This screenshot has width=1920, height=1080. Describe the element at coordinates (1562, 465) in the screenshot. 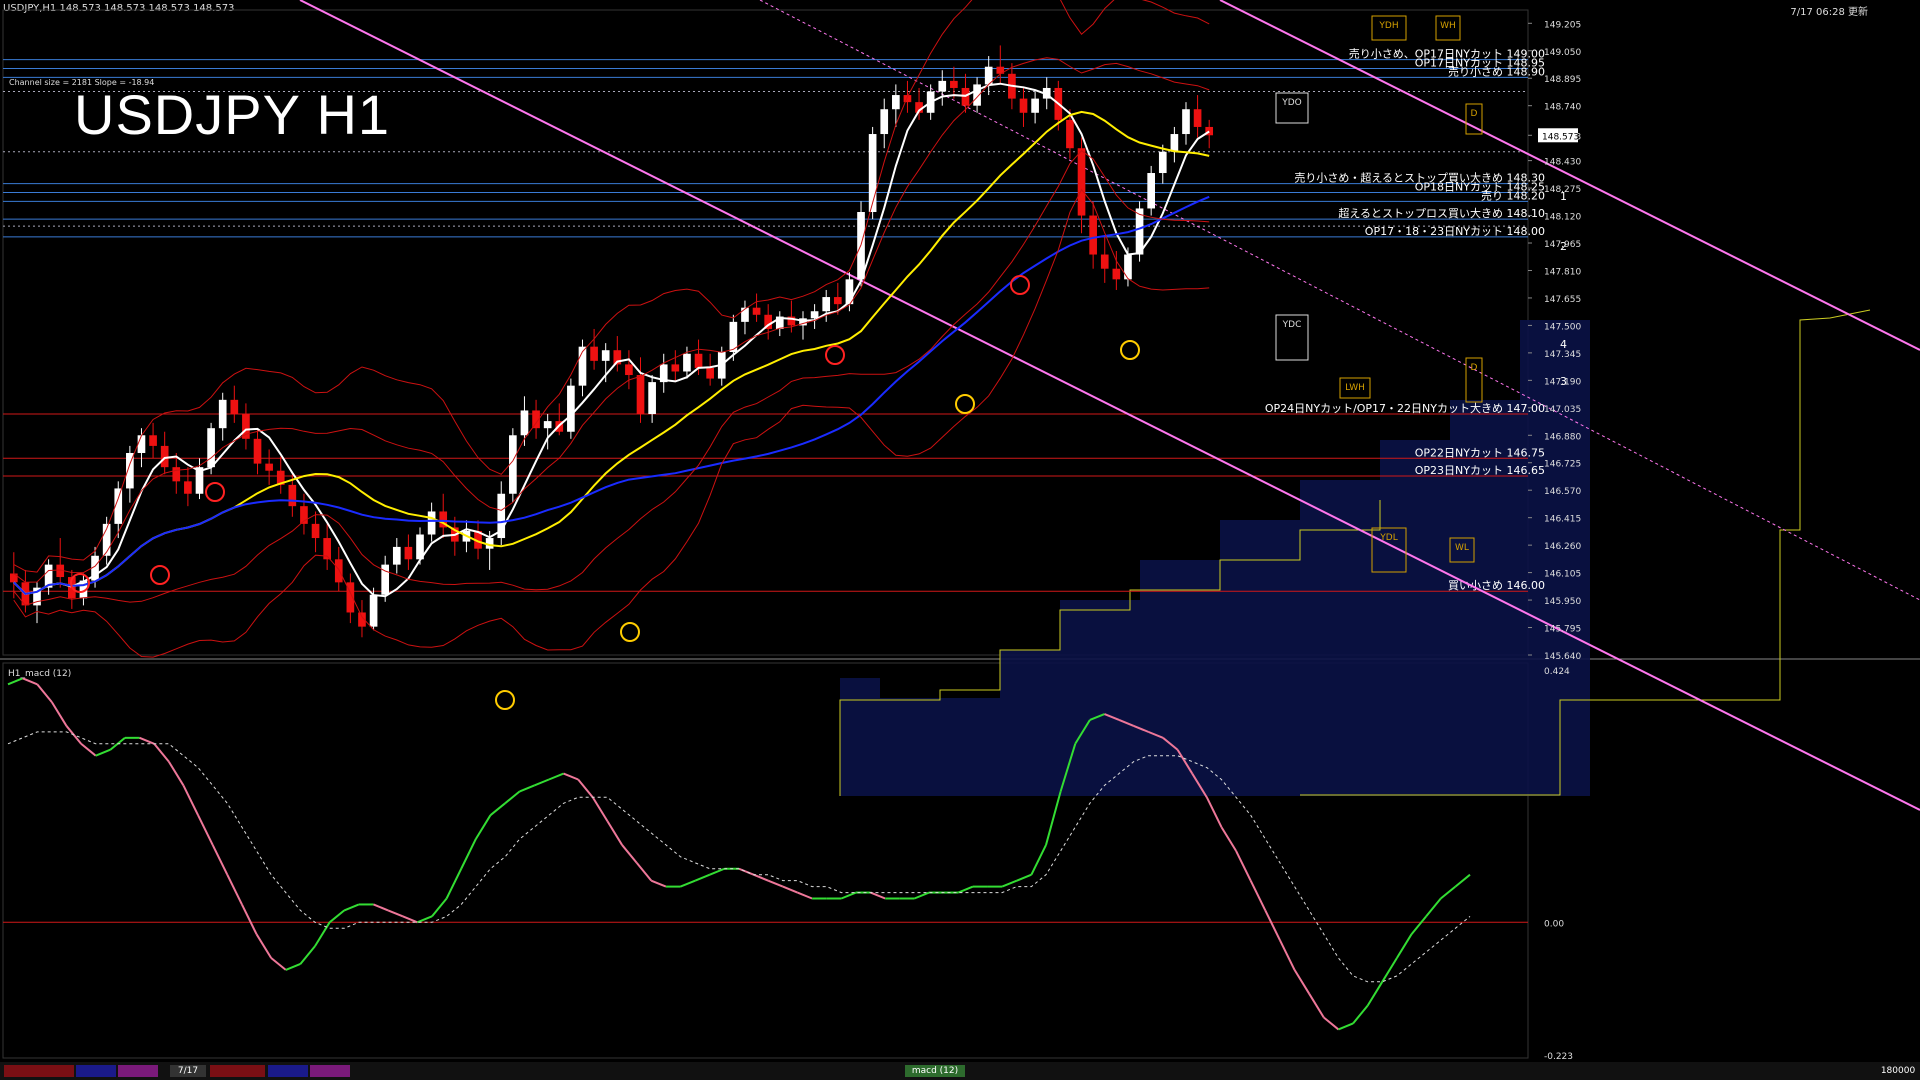

I see `price-tick-label: 146.725` at that location.